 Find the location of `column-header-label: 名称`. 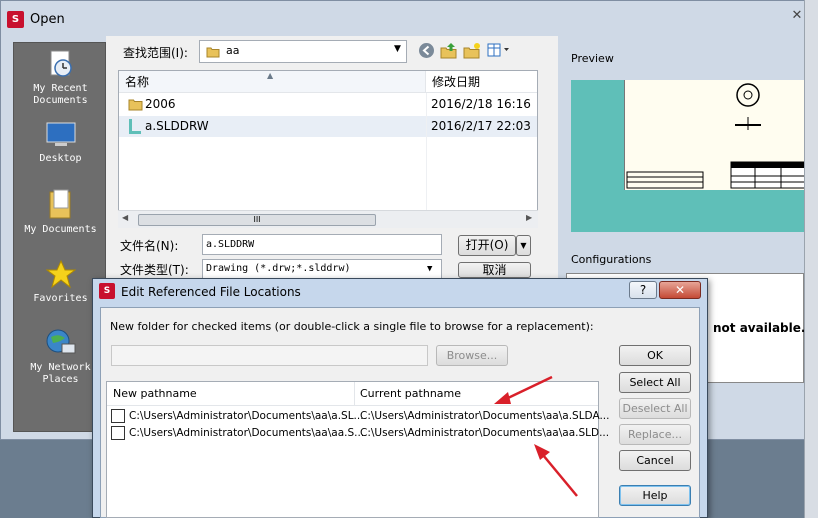

column-header-label: 名称 is located at coordinates (137, 82).